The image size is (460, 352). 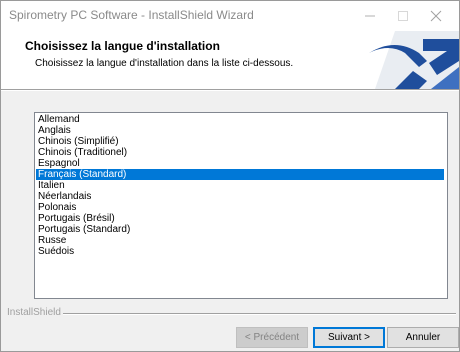 I want to click on maximize-button, so click(x=403, y=16).